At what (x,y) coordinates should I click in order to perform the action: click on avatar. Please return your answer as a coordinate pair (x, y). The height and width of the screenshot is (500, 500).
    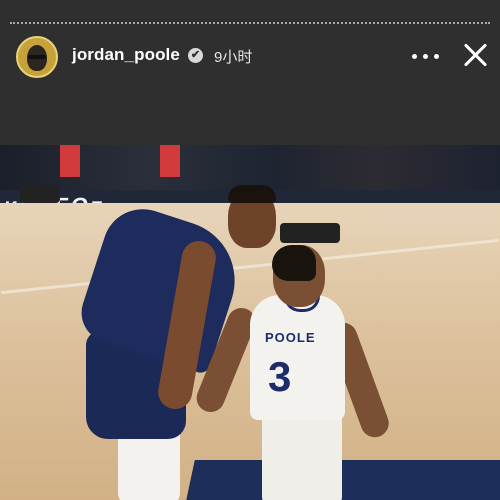
    Looking at the image, I should click on (37, 57).